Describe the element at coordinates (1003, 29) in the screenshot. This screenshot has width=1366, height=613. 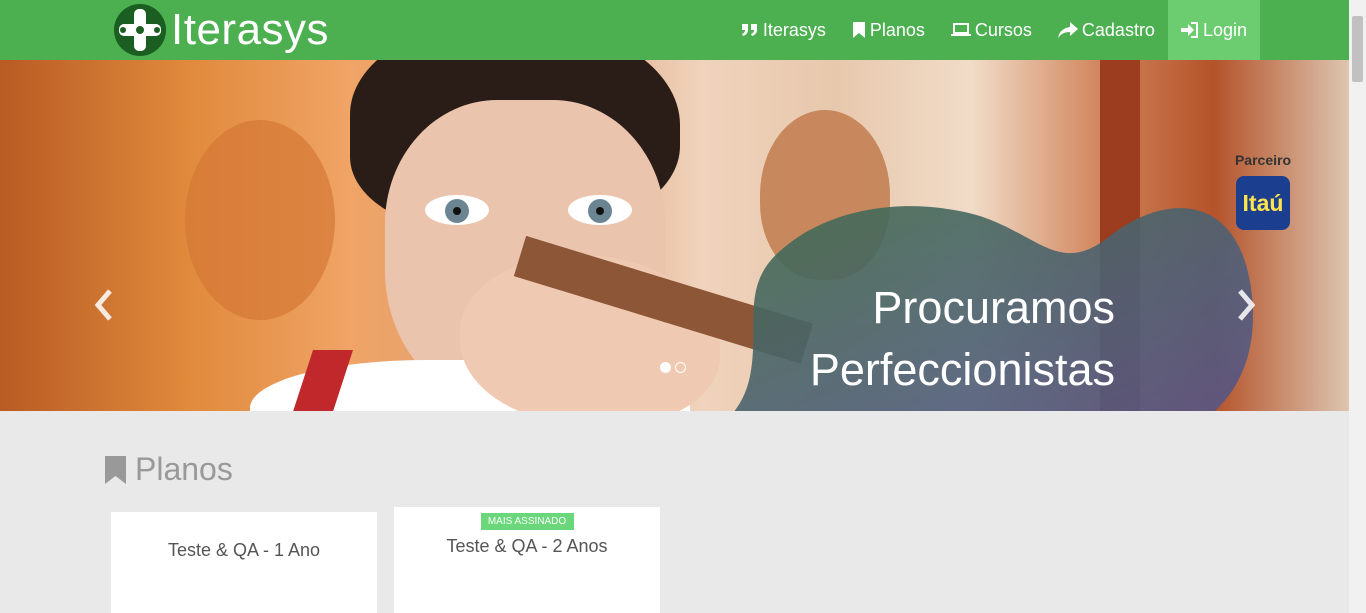
I see `nav-label: Cursos` at that location.